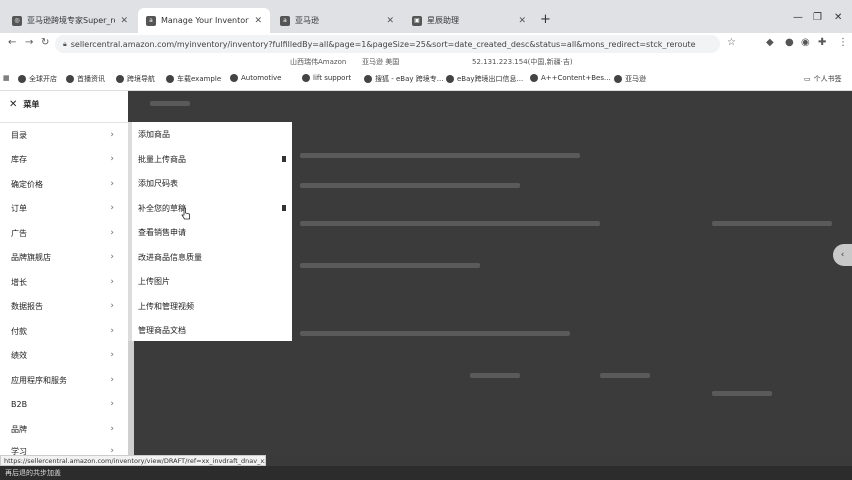 This screenshot has height=480, width=852. I want to click on bookmark-item: 亚马逊, so click(630, 79).